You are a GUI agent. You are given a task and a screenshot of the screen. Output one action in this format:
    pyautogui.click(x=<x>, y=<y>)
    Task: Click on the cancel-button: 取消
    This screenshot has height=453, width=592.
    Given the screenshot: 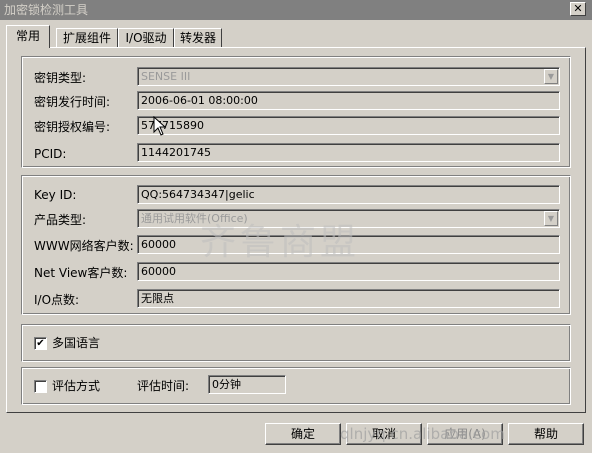 What is the action you would take?
    pyautogui.click(x=384, y=434)
    